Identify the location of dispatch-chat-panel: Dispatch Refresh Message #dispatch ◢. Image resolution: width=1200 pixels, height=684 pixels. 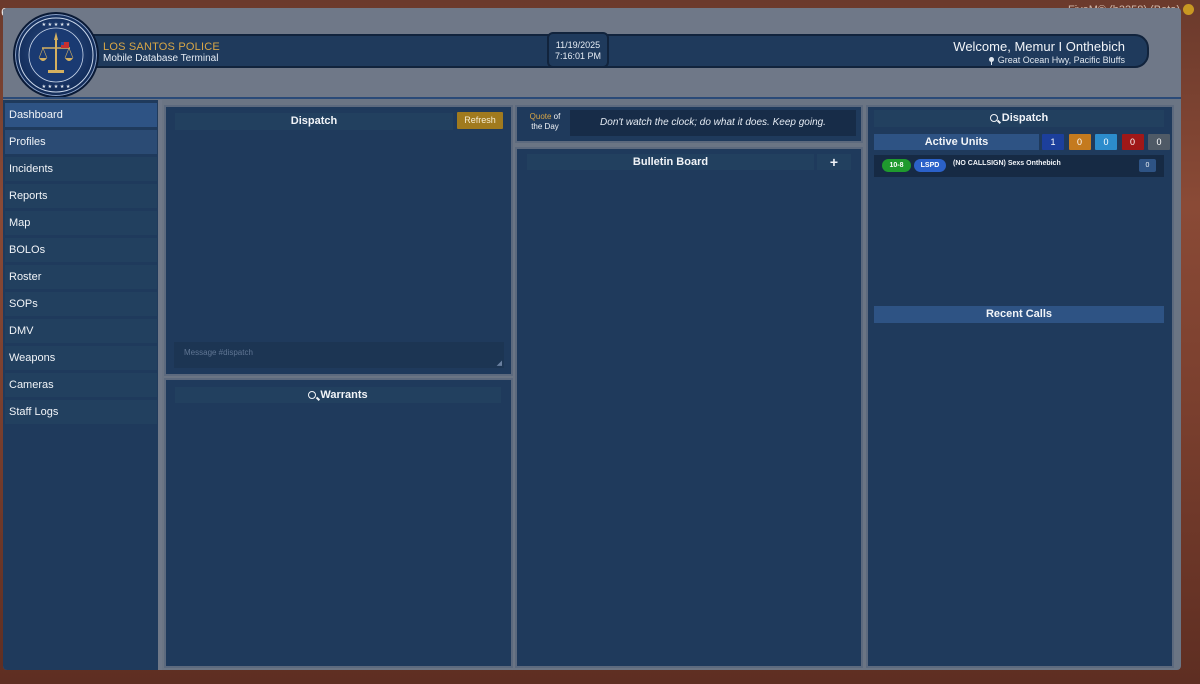
(338, 240).